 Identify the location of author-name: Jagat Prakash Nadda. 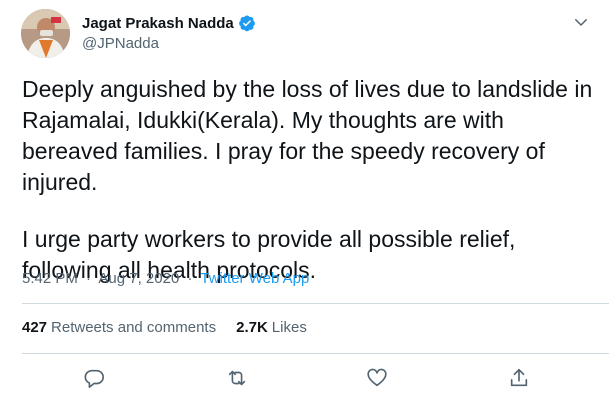
(158, 23).